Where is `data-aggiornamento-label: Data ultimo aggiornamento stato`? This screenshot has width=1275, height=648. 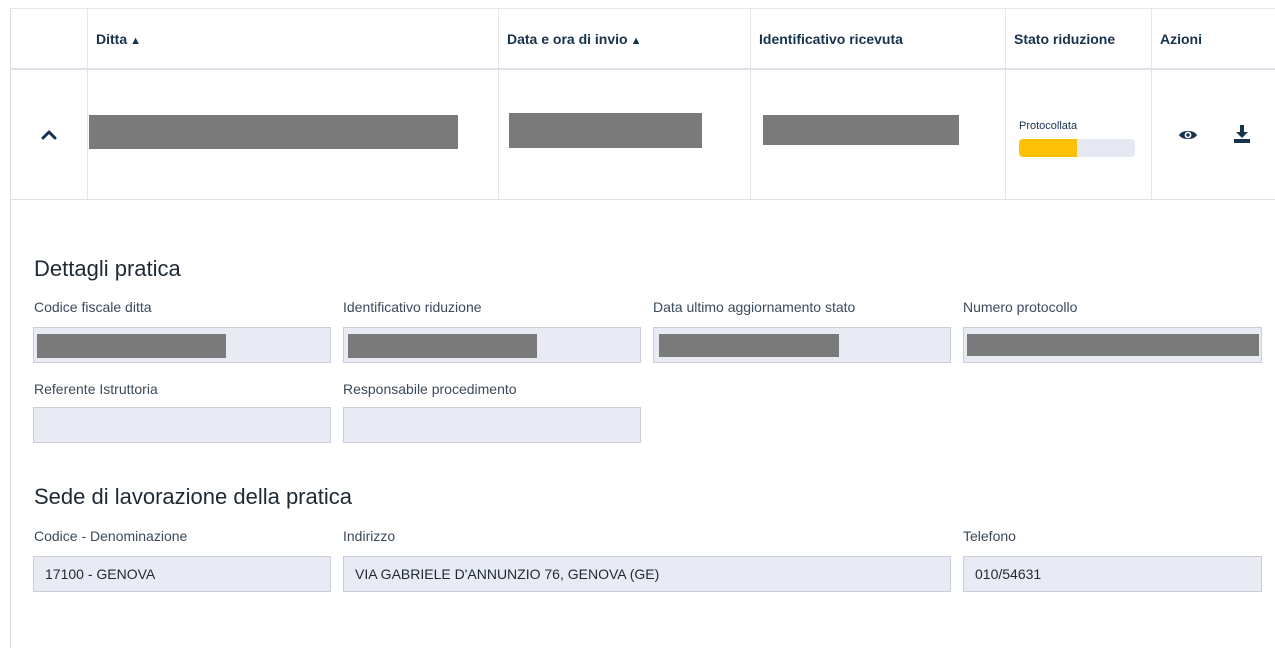 data-aggiornamento-label: Data ultimo aggiornamento stato is located at coordinates (754, 307).